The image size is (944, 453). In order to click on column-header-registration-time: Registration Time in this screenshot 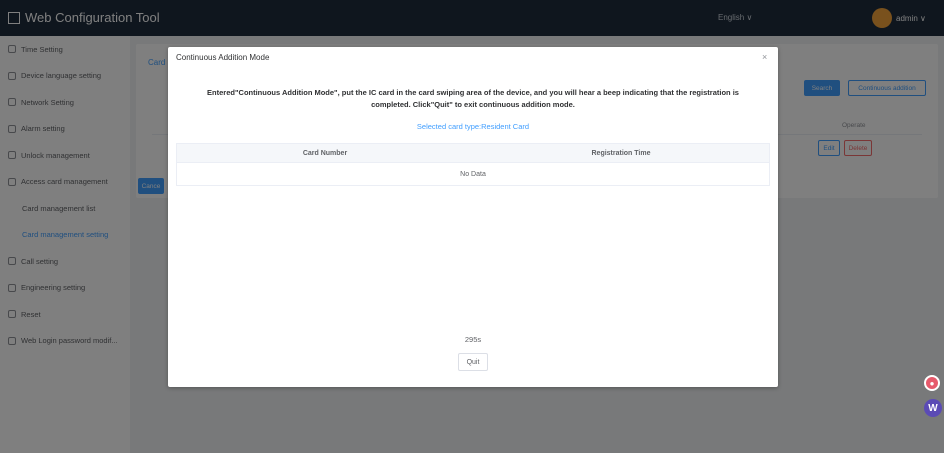, I will do `click(621, 153)`.